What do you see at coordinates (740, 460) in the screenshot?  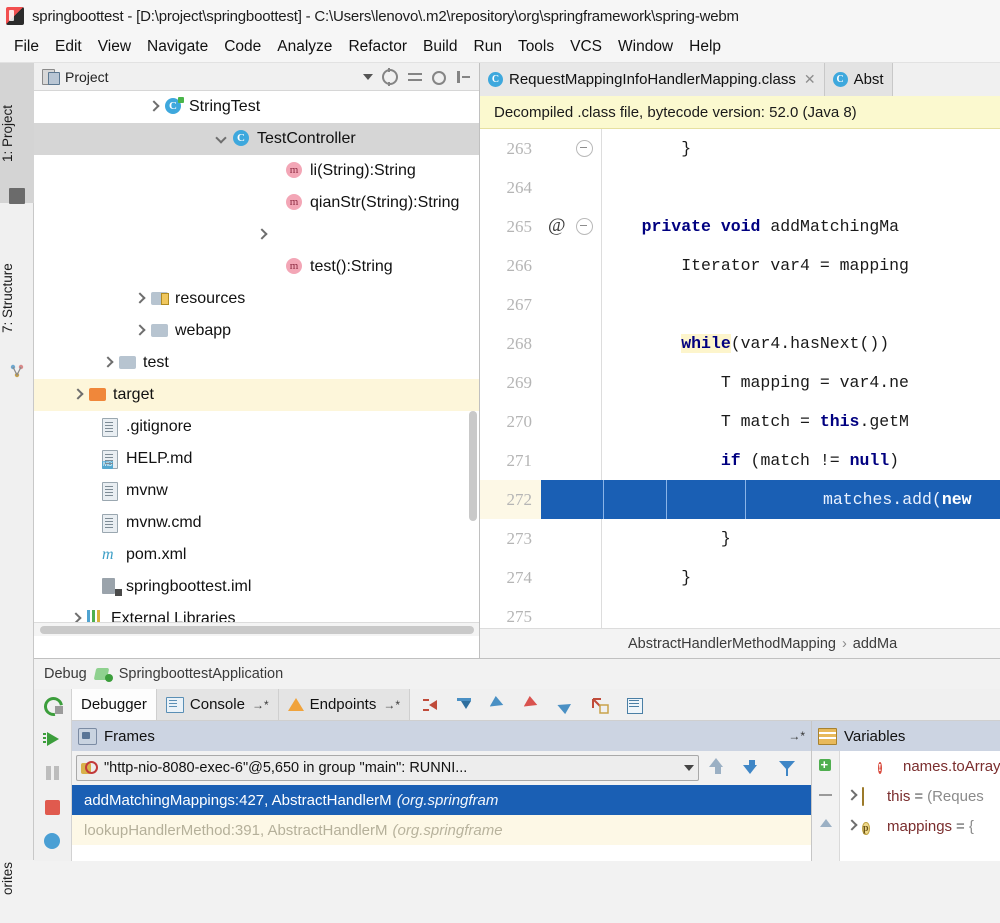 I see `code-line: 271 if (match != null)` at bounding box center [740, 460].